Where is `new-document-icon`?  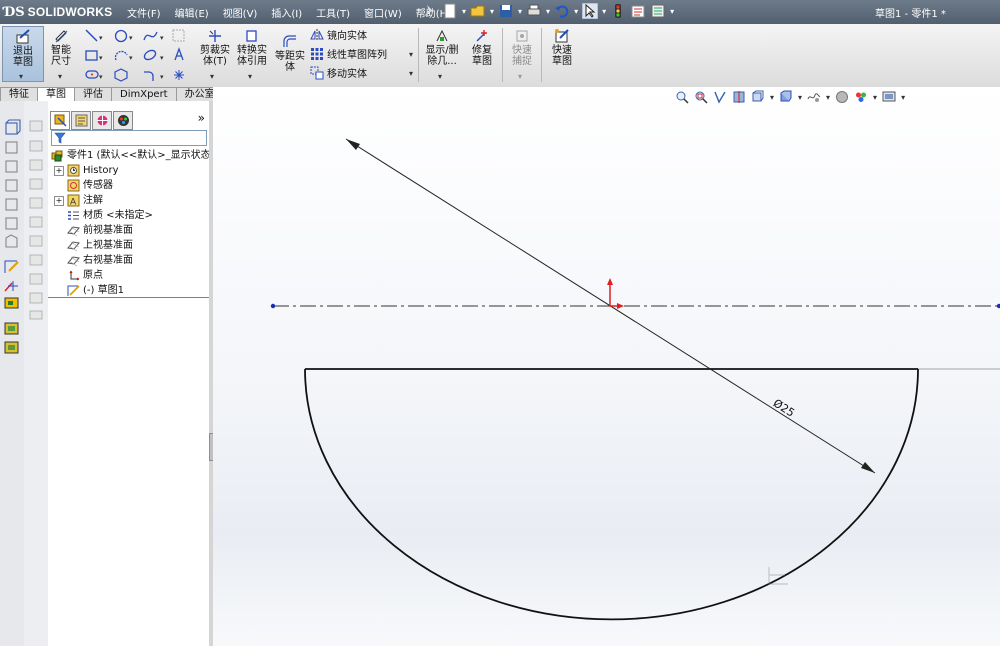 new-document-icon is located at coordinates (450, 11).